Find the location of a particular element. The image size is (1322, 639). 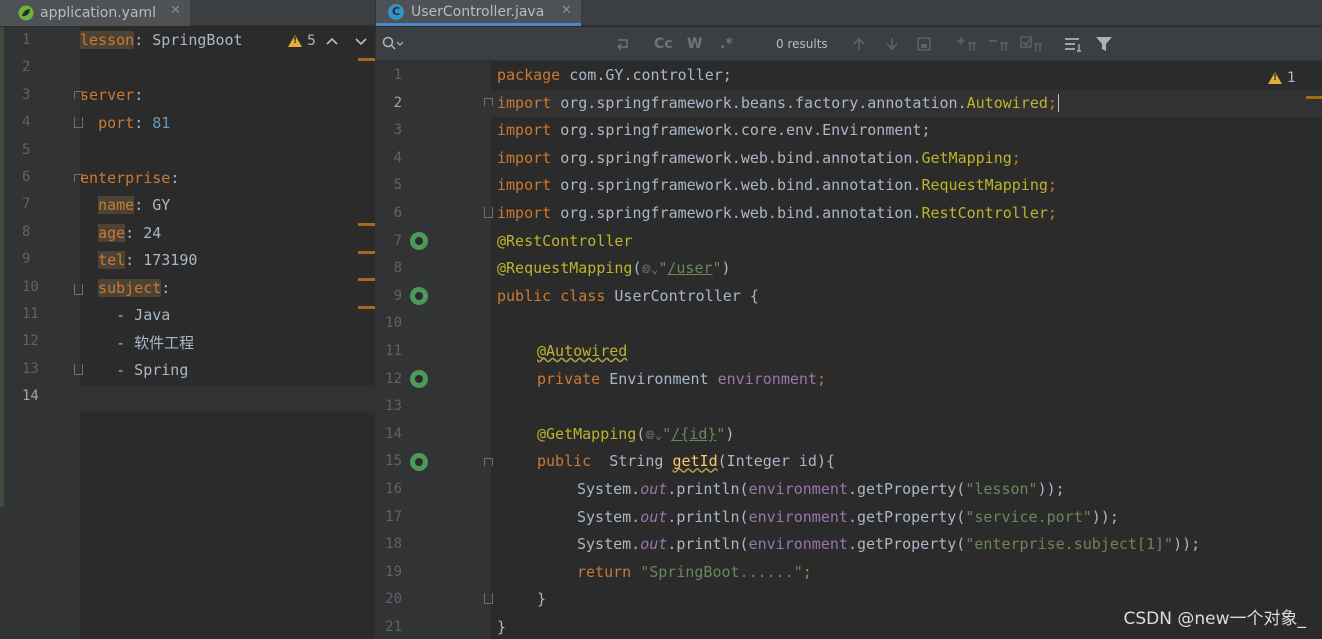

filter-lines-icon is located at coordinates (1074, 44).